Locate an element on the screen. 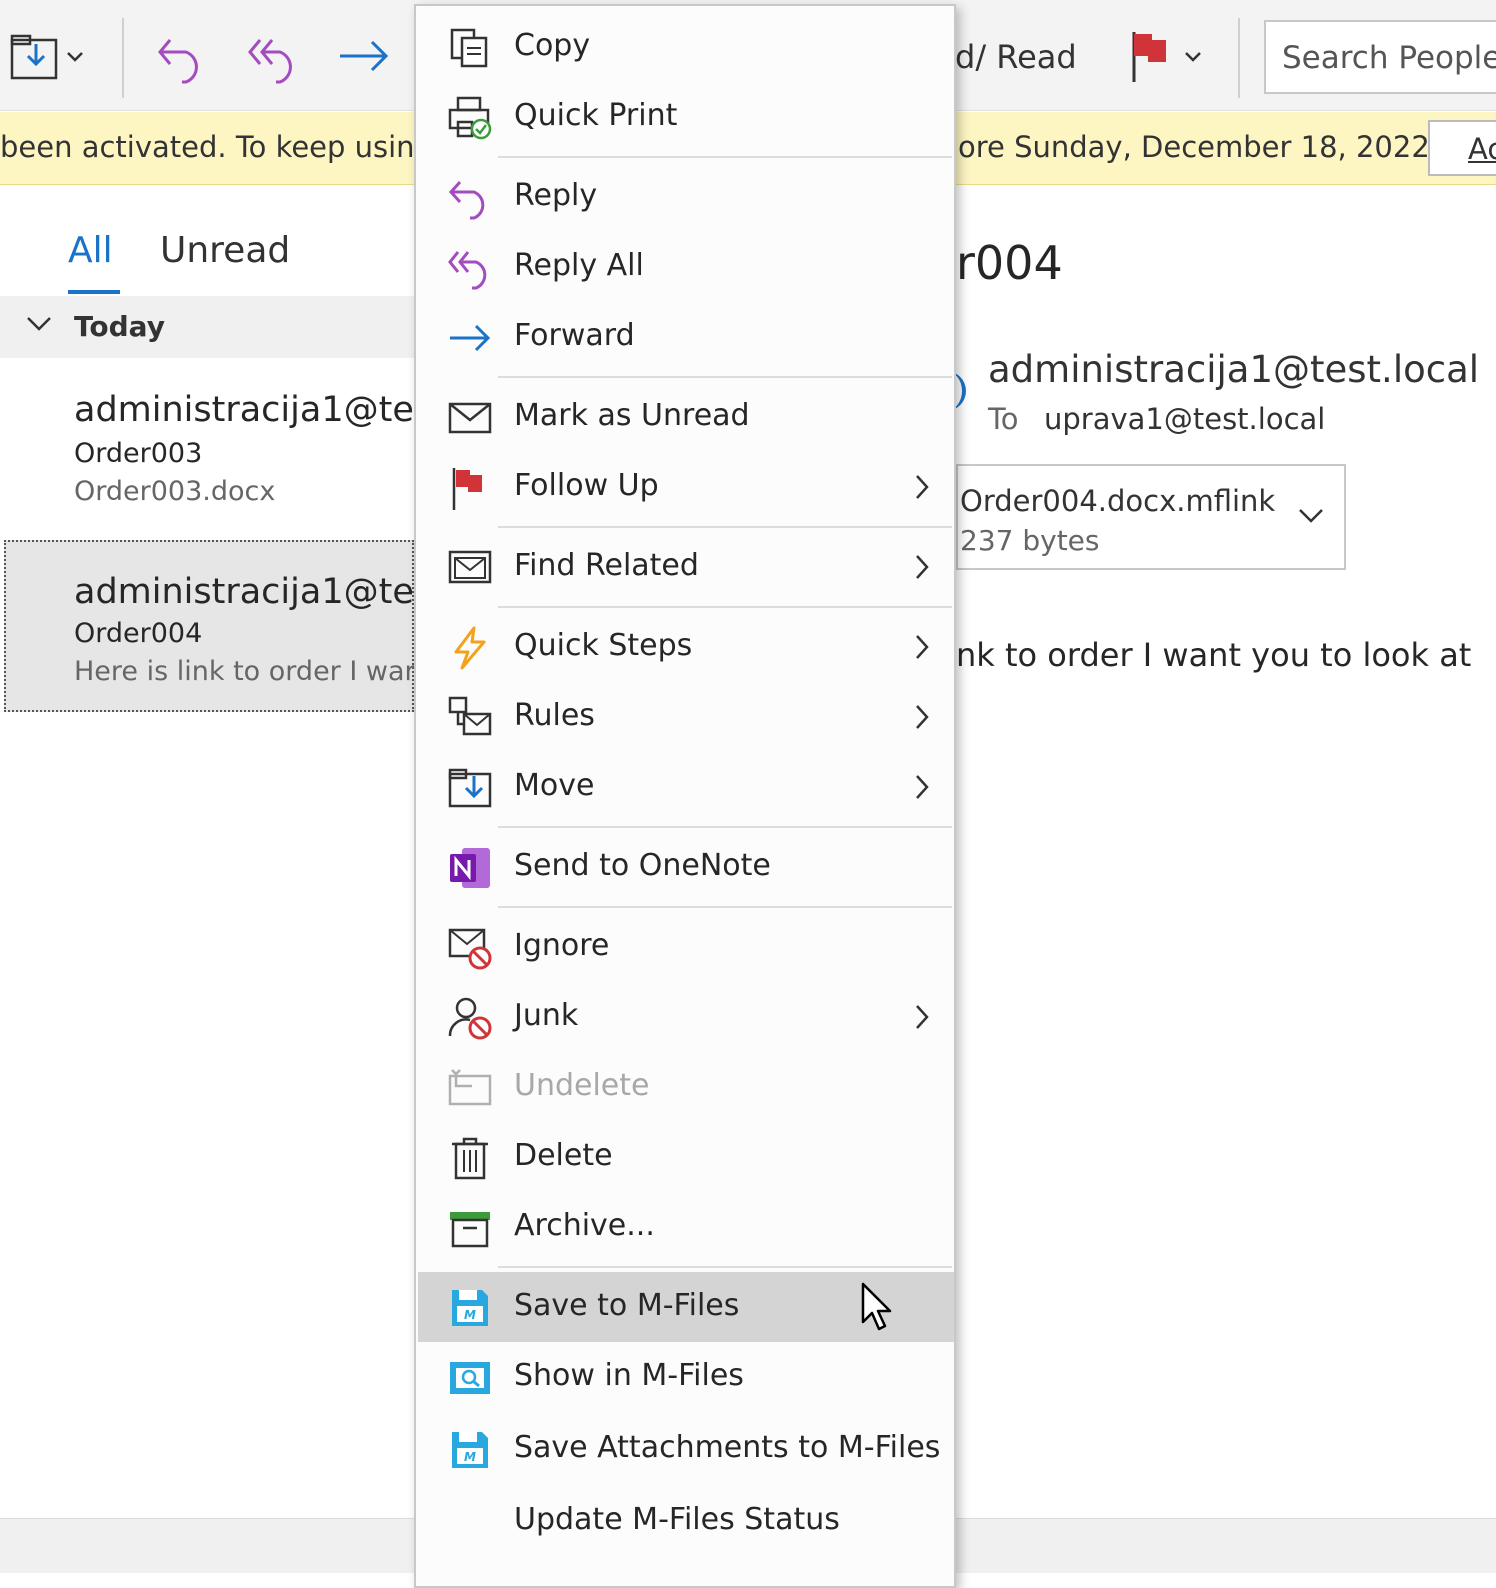  to-label: To is located at coordinates (1003, 419).